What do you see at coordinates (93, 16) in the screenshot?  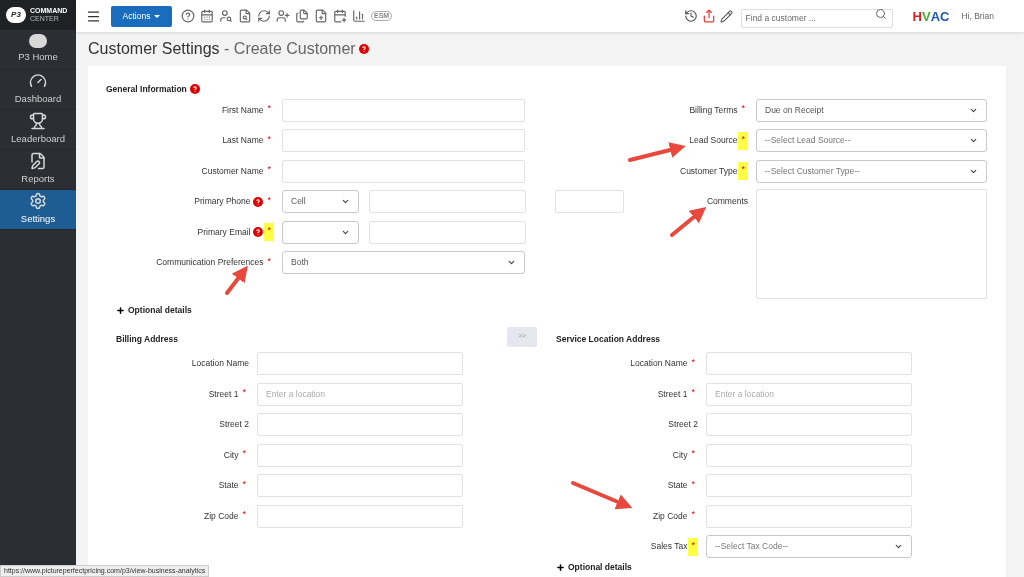 I see `menu-icon` at bounding box center [93, 16].